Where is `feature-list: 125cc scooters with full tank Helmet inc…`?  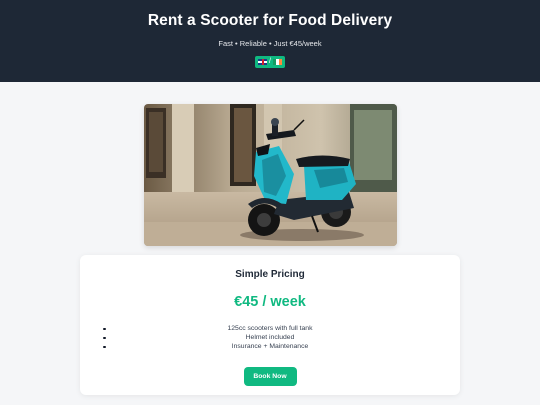 feature-list: 125cc scooters with full tank Helmet inc… is located at coordinates (270, 337).